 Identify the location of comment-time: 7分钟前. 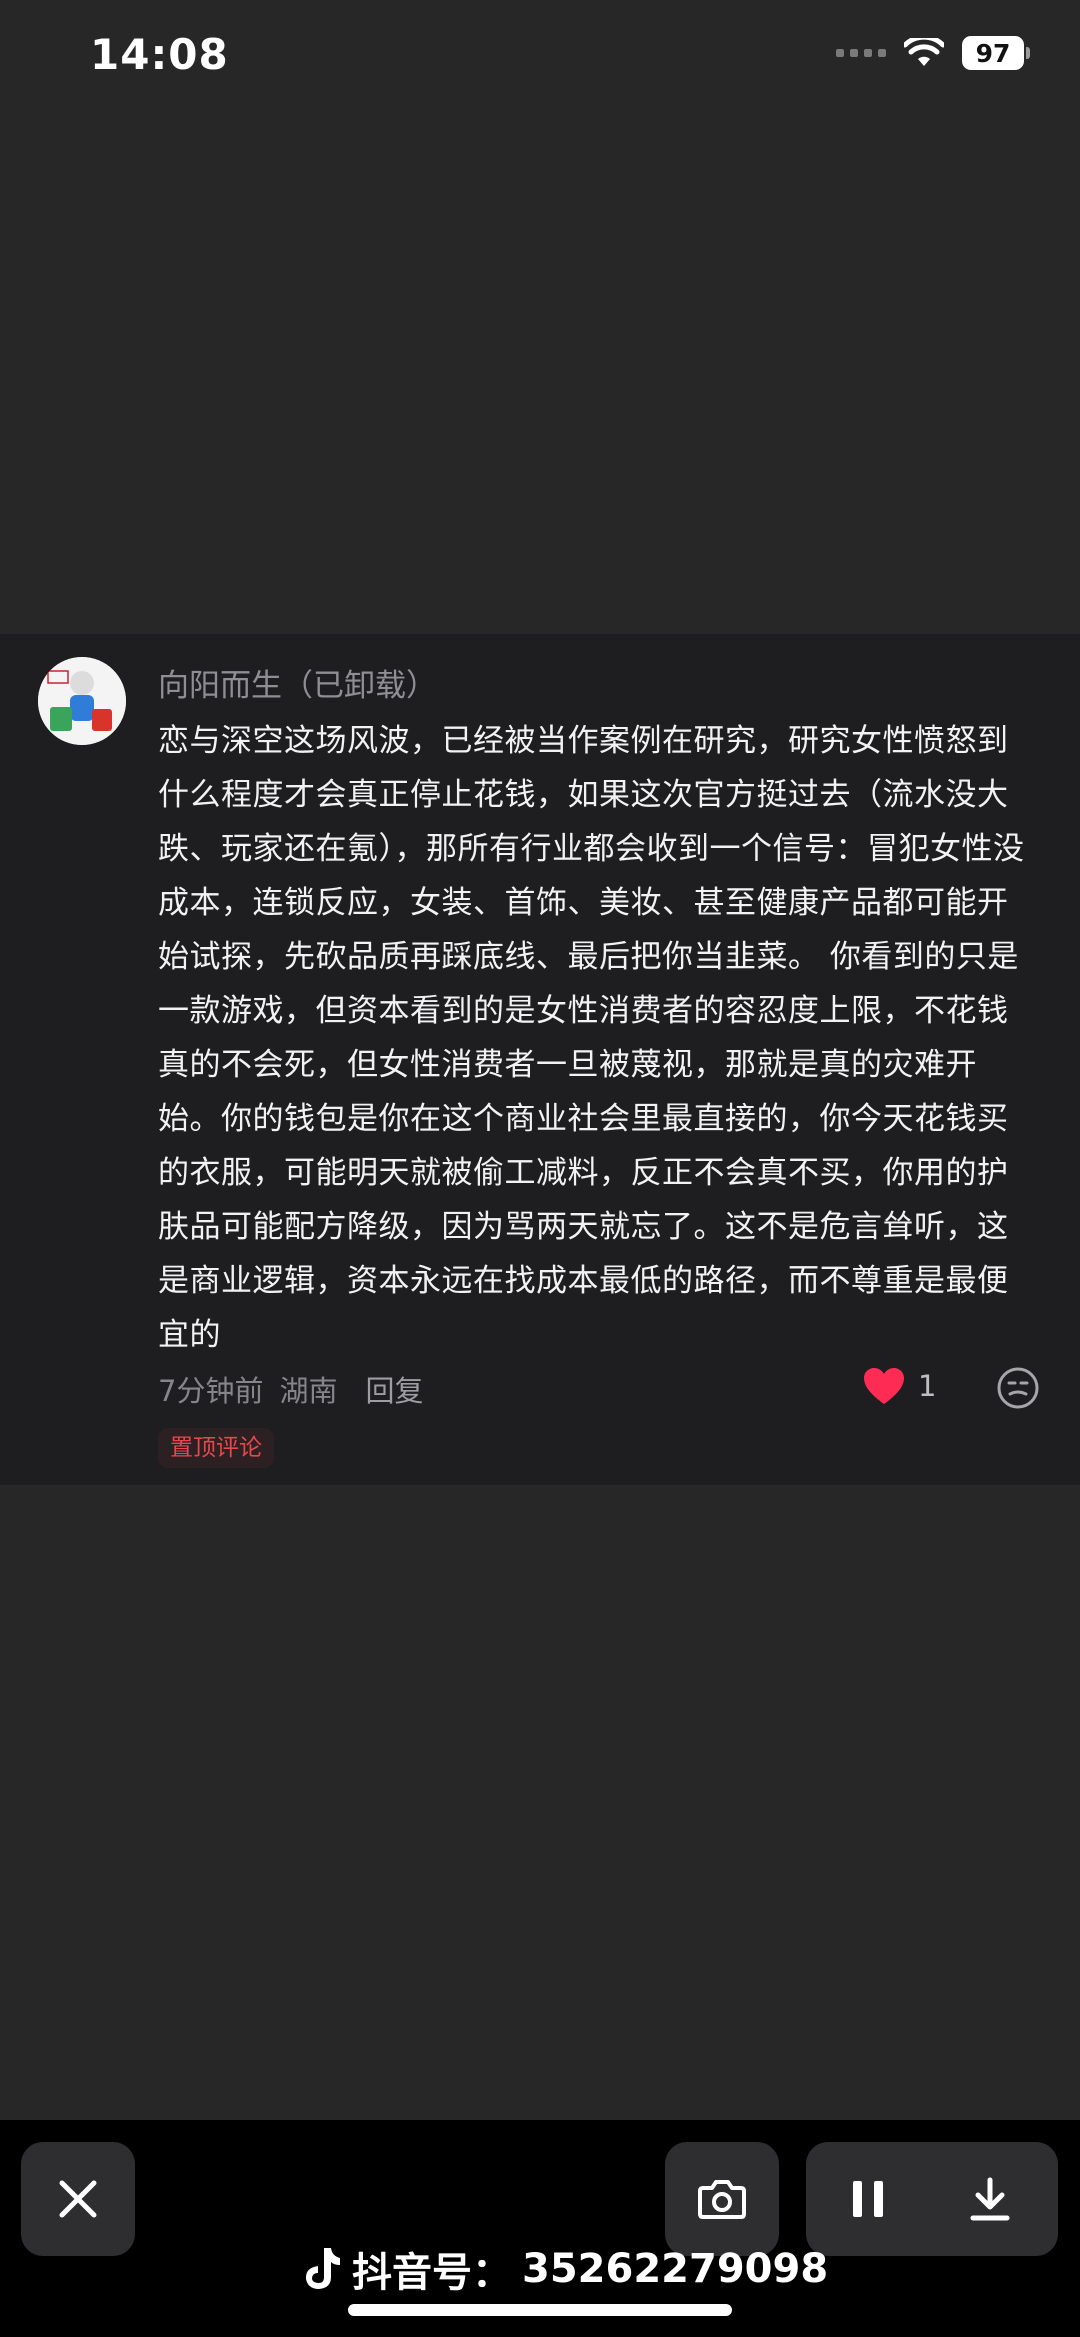
(211, 1391).